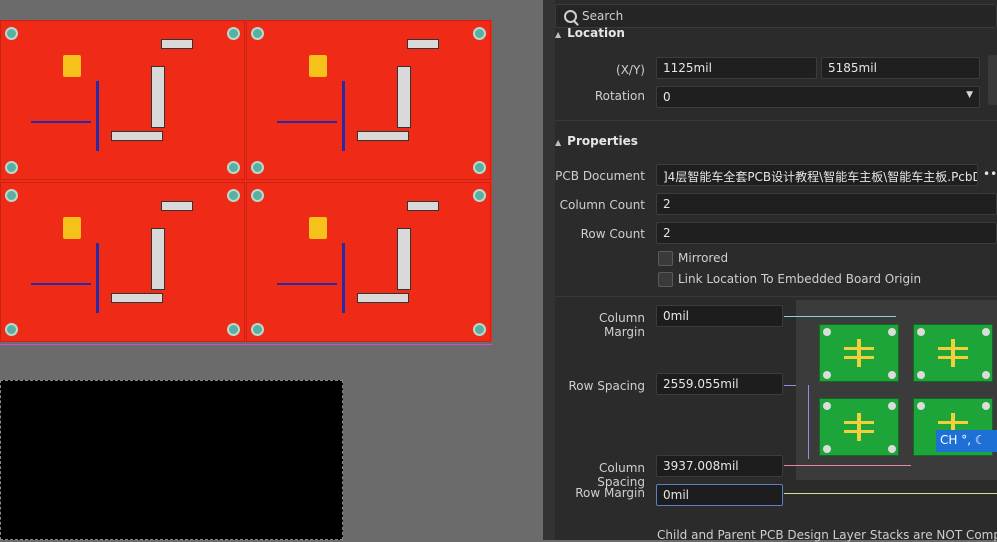 Image resolution: width=997 pixels, height=542 pixels. What do you see at coordinates (776, 16) in the screenshot?
I see `search-input: Search` at bounding box center [776, 16].